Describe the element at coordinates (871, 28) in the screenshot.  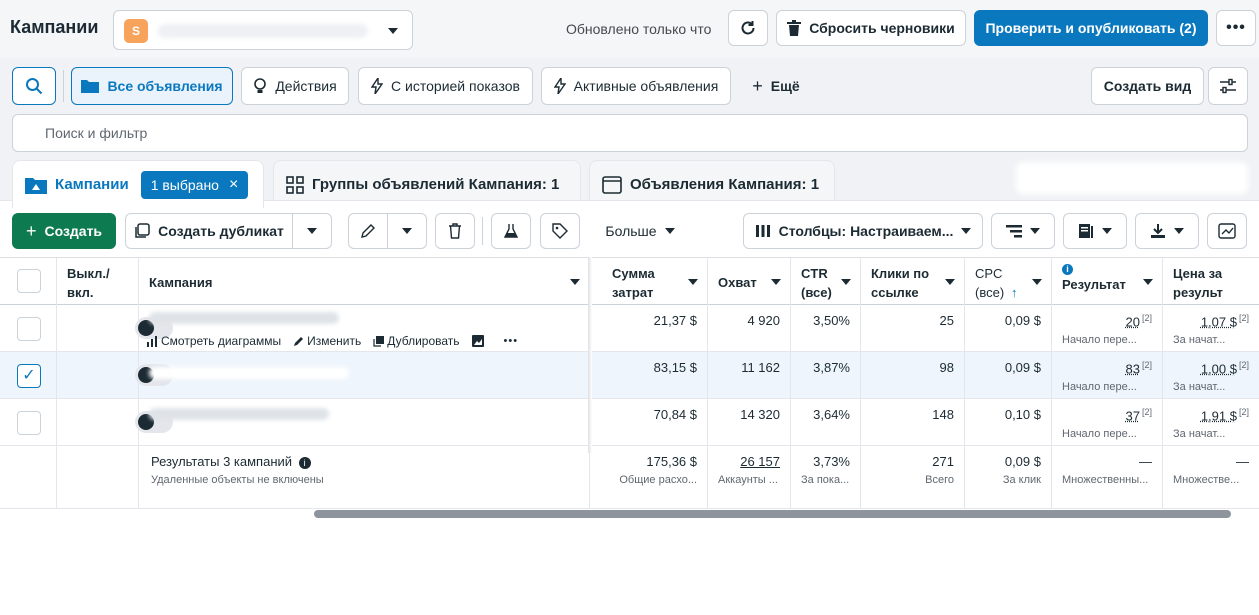
I see `discard-drafts-button: Сбросить черновики` at that location.